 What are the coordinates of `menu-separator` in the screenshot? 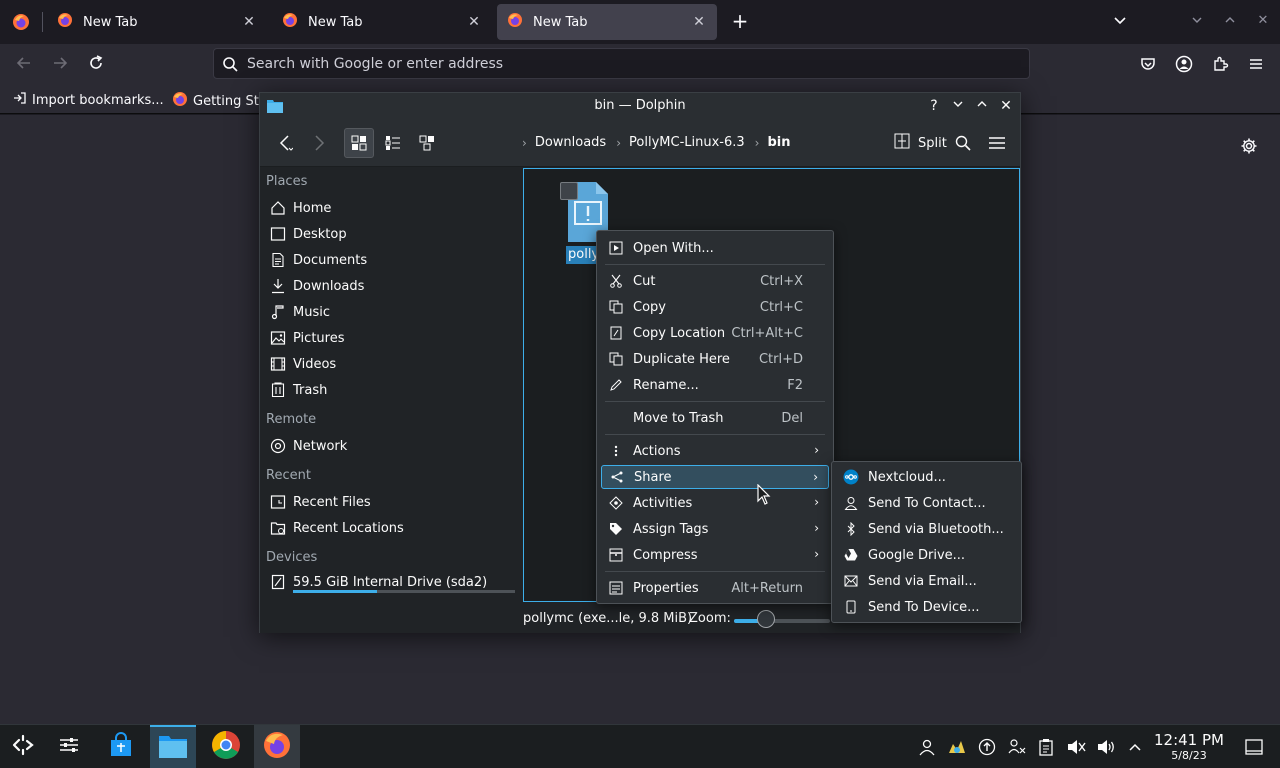 It's located at (715, 264).